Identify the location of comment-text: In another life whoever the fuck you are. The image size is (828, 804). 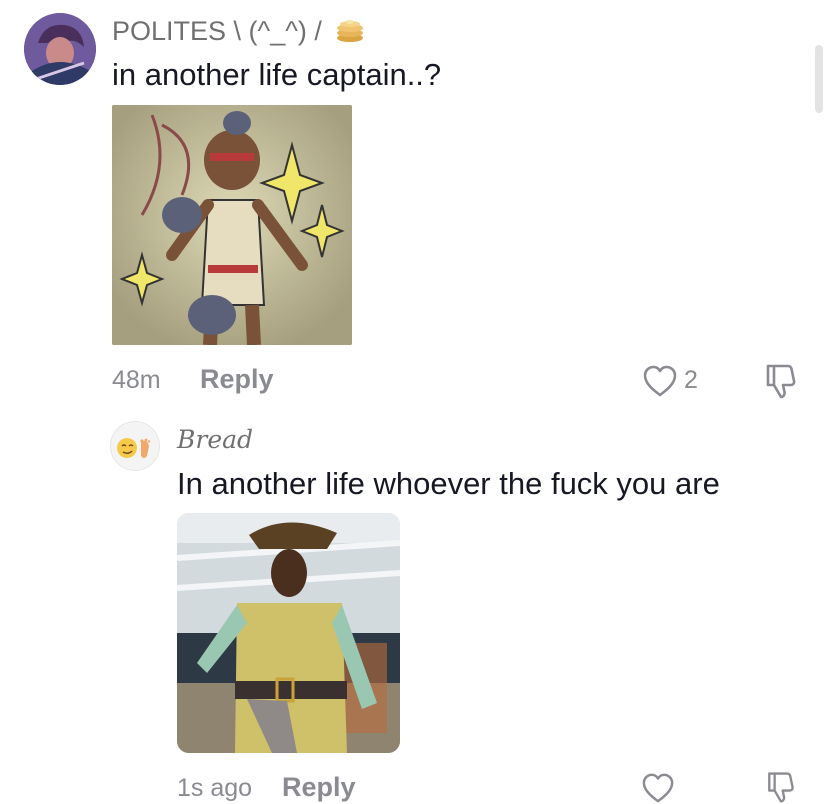
(448, 483).